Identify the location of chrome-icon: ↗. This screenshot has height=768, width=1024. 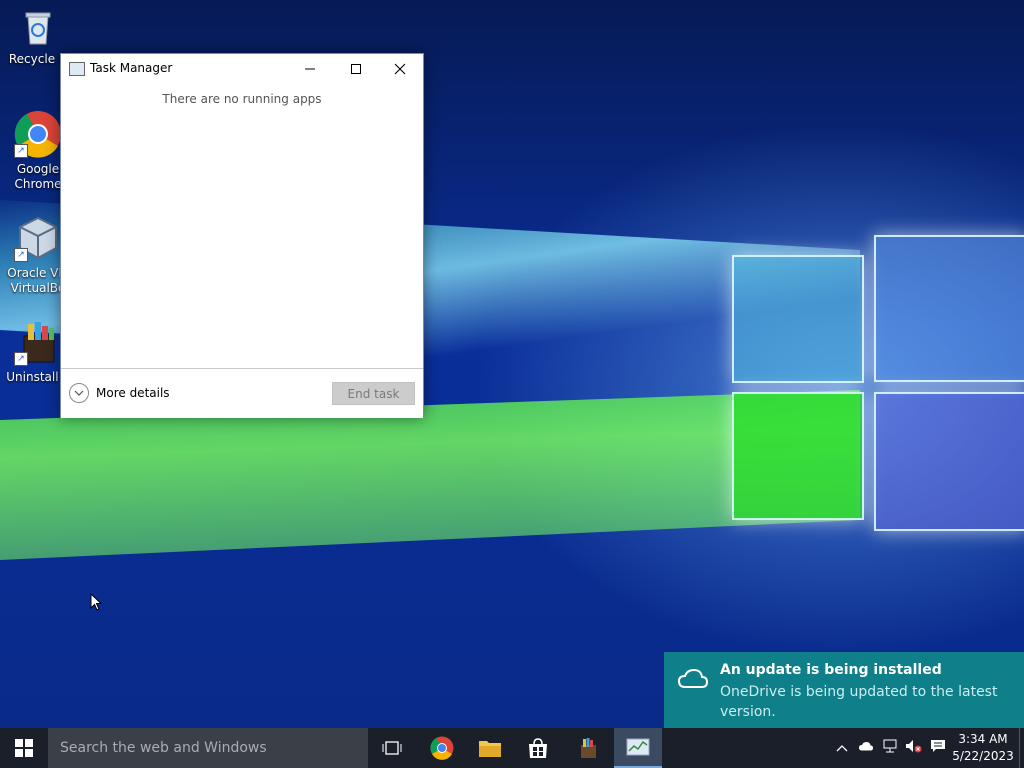
(38, 134).